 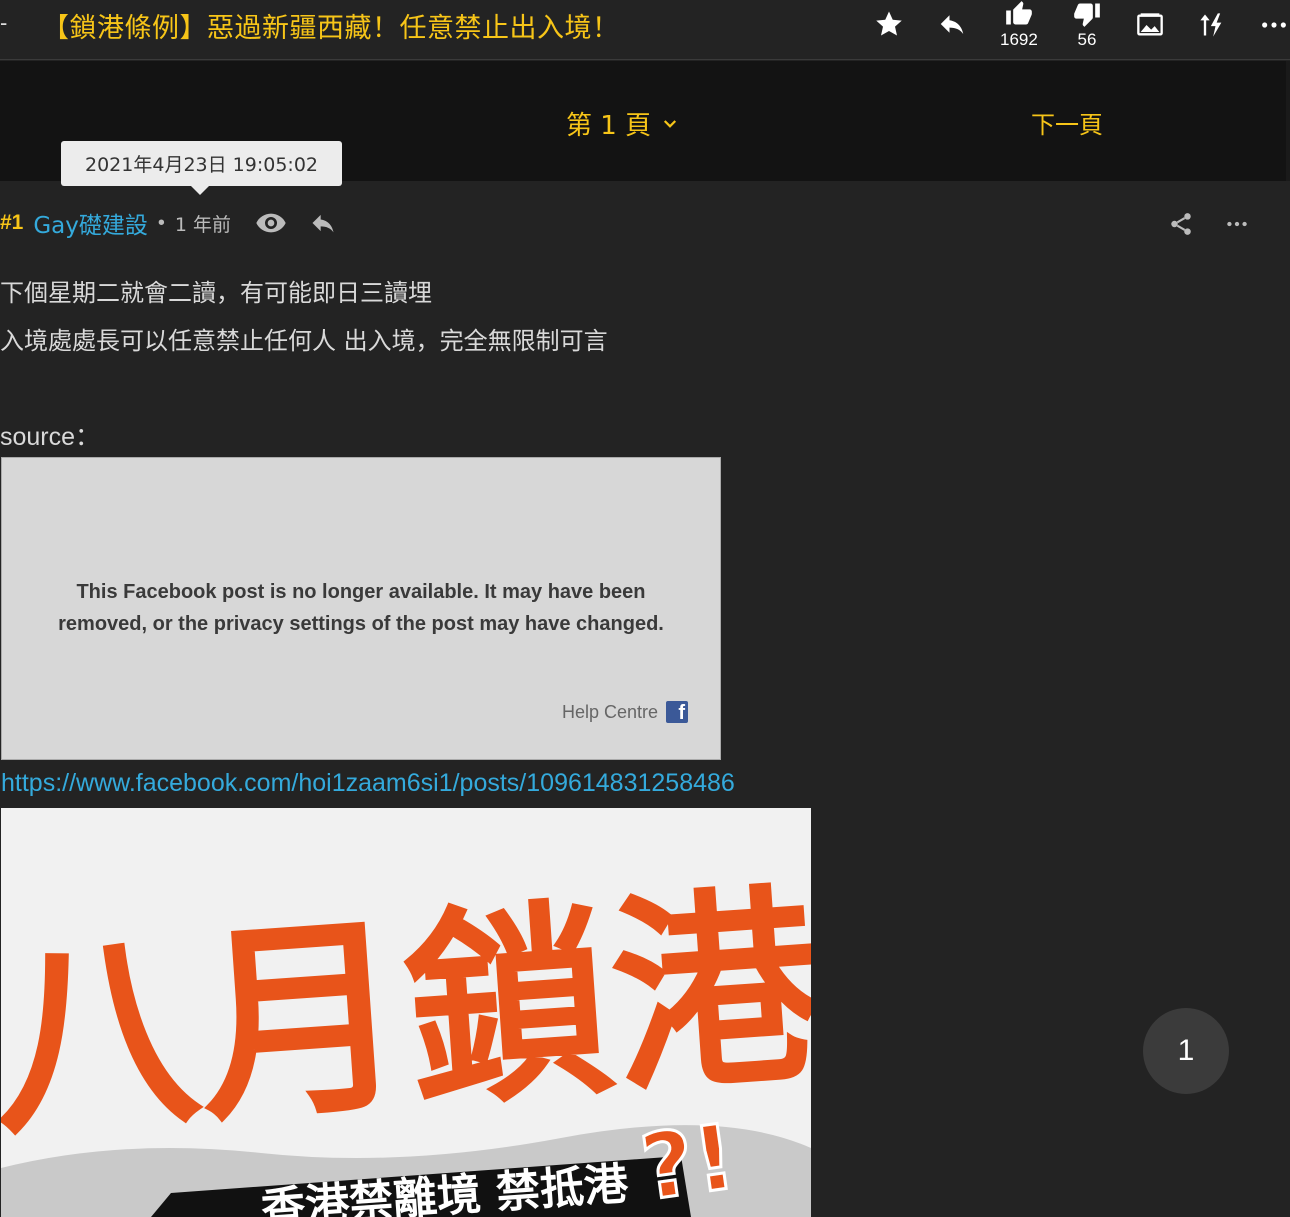 I want to click on top-bar: - 【鎖港條例】惡過新疆西藏！任意禁止出入境！ 1692 56, so click(x=645, y=30).